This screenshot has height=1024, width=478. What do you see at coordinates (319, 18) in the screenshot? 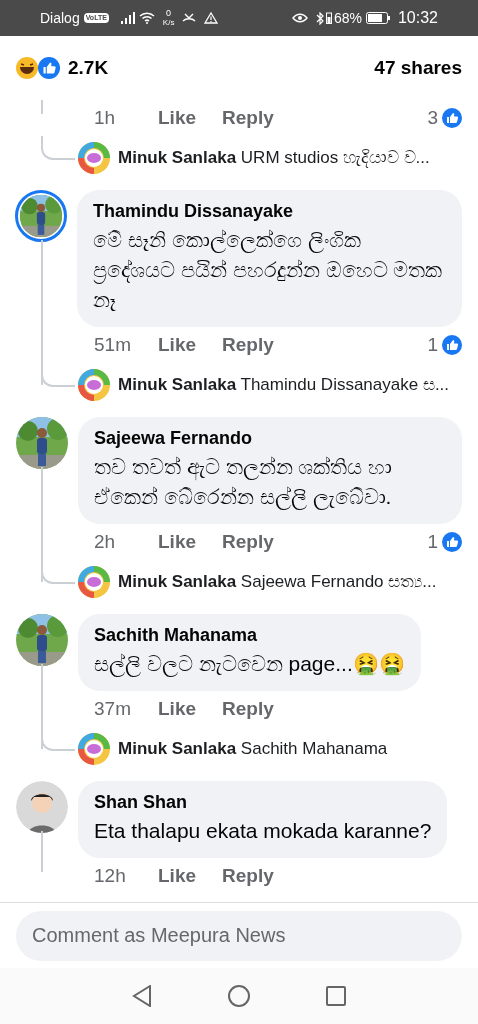
I see `bluetooth-icon` at bounding box center [319, 18].